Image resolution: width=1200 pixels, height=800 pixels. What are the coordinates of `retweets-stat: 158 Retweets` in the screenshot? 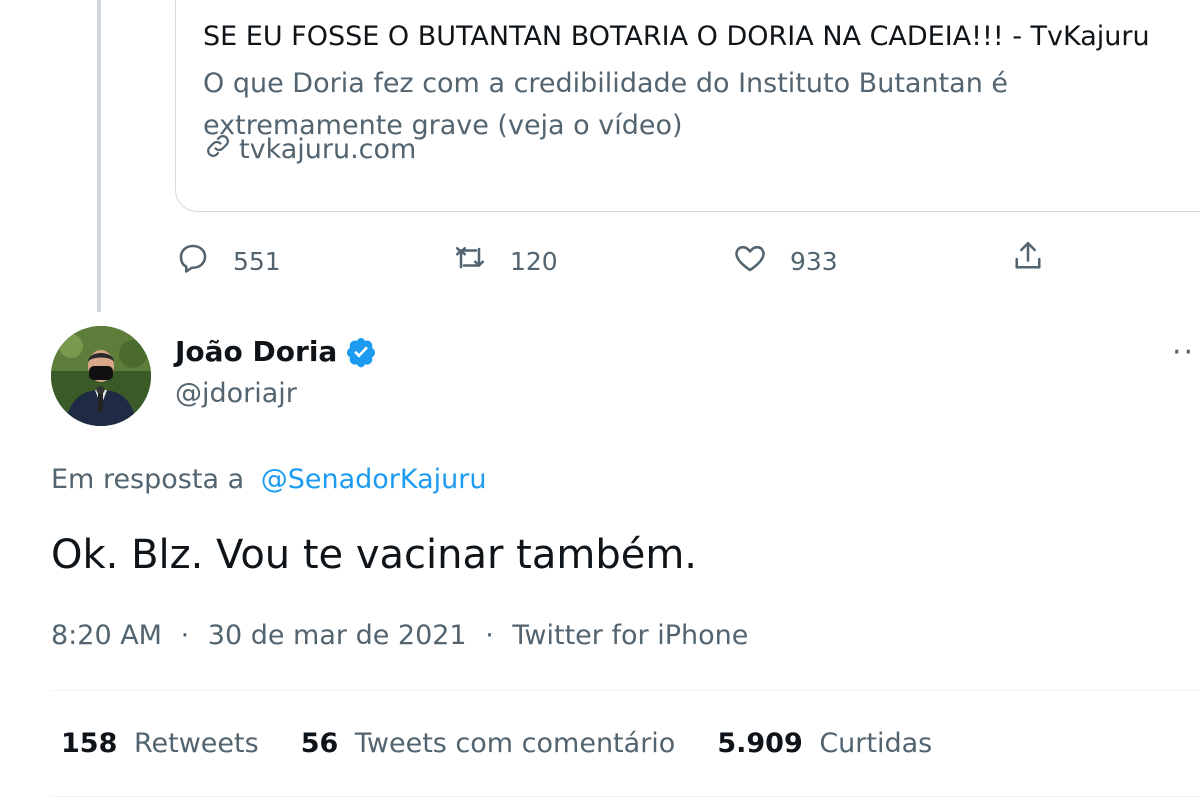 It's located at (160, 743).